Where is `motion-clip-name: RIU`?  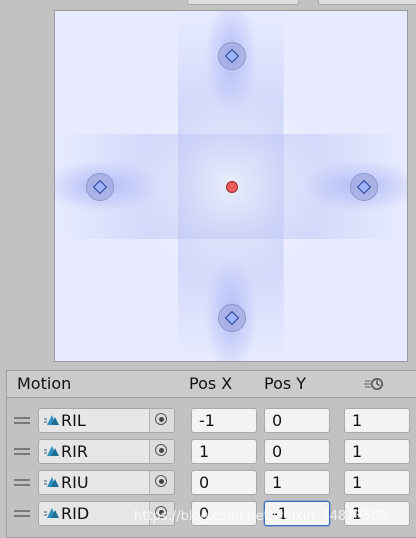 motion-clip-name: RIU is located at coordinates (75, 482).